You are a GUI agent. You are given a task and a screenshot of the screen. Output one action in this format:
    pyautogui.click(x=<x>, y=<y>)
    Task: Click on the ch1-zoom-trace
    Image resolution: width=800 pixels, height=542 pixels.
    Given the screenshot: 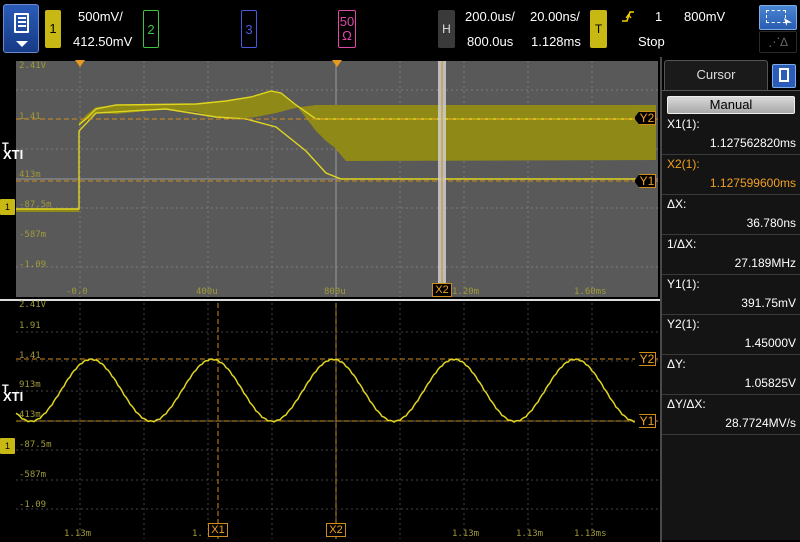 What is the action you would take?
    pyautogui.click(x=330, y=390)
    